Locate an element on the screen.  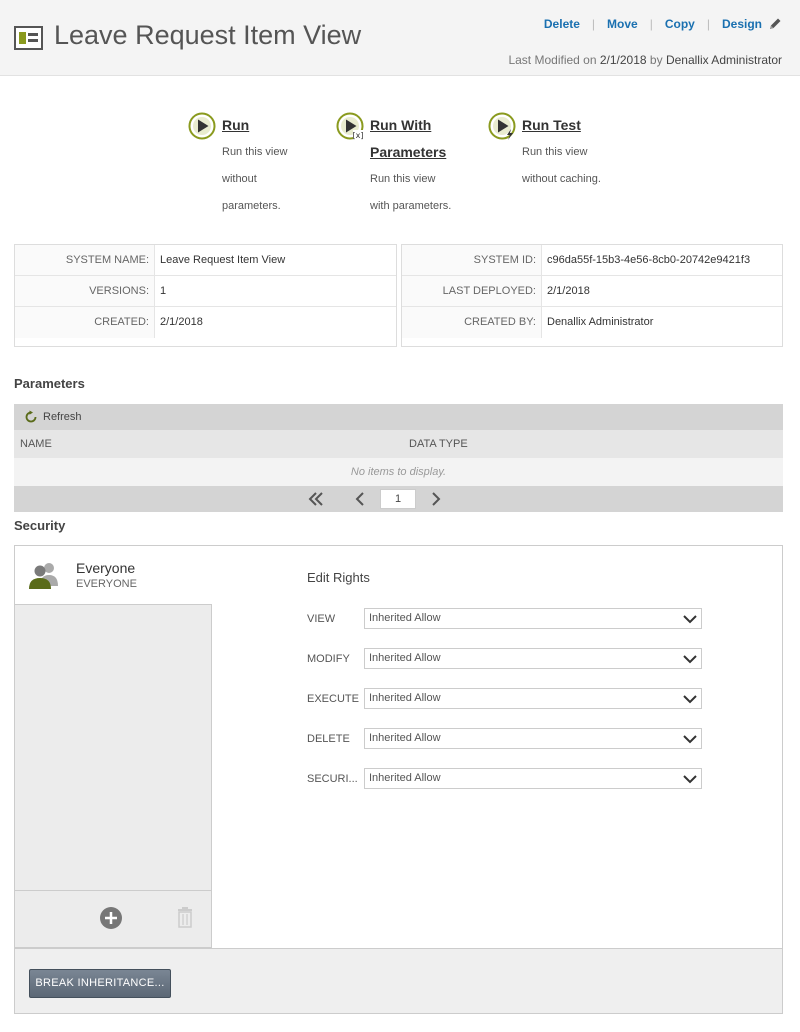
run-desc-line: parameters. is located at coordinates (251, 206).